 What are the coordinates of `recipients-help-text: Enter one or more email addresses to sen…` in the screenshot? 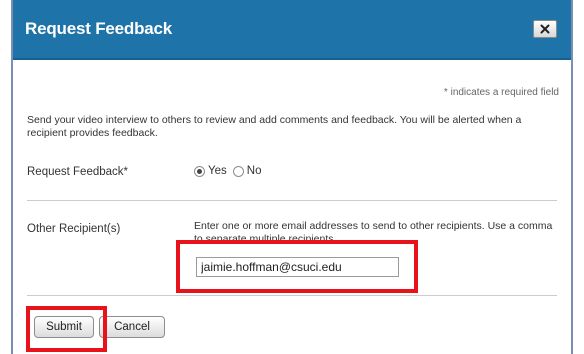 It's located at (373, 232).